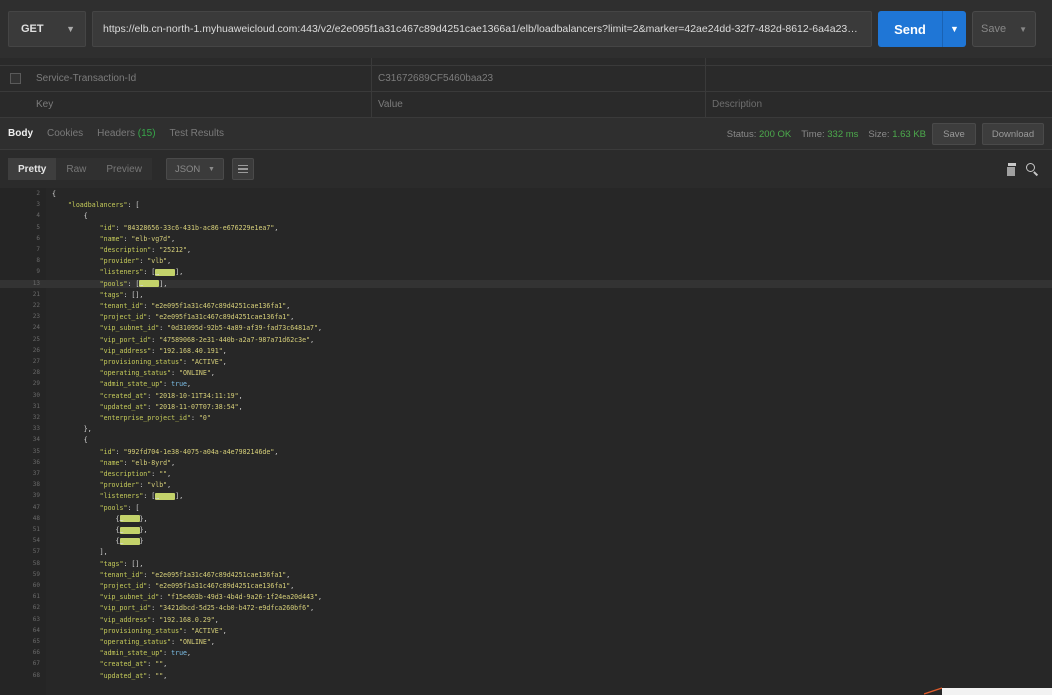 The image size is (1052, 695). I want to click on line-number: 65, so click(36, 641).